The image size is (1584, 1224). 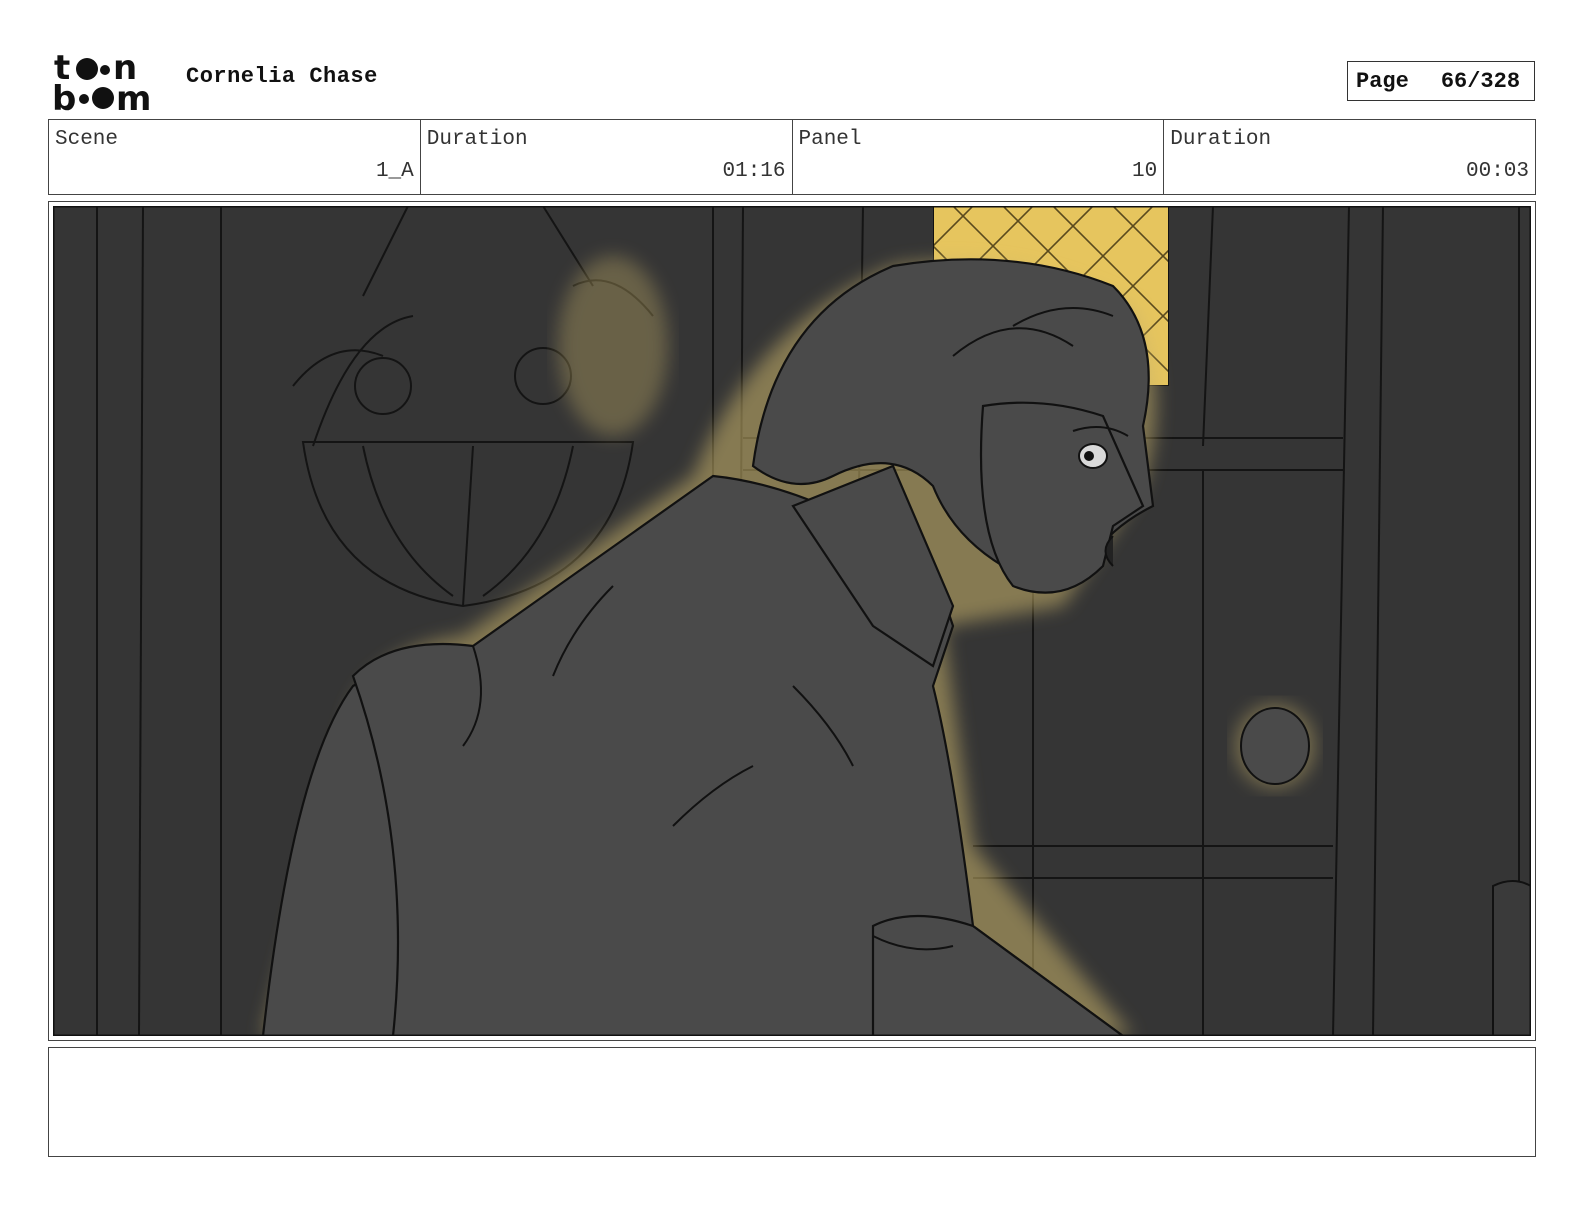 What do you see at coordinates (754, 171) in the screenshot?
I see `scene-duration-value: 01:16` at bounding box center [754, 171].